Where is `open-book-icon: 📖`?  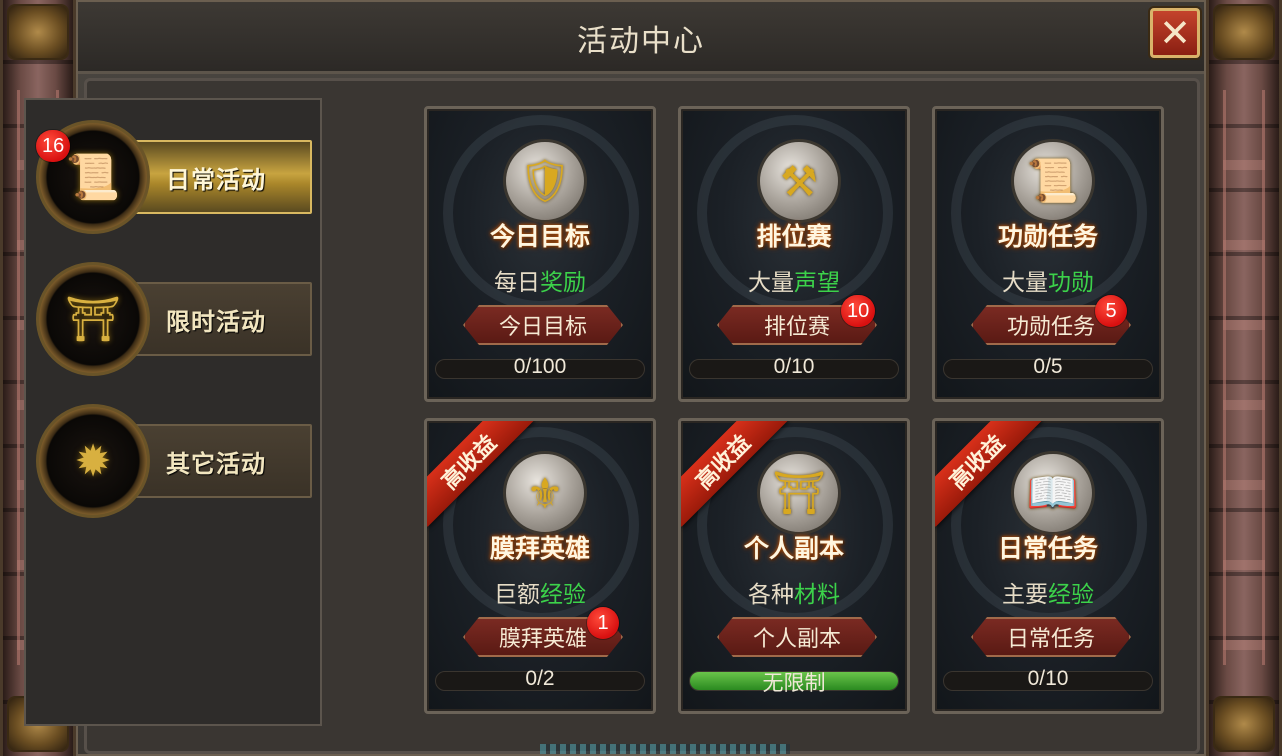 open-book-icon: 📖 is located at coordinates (1053, 493).